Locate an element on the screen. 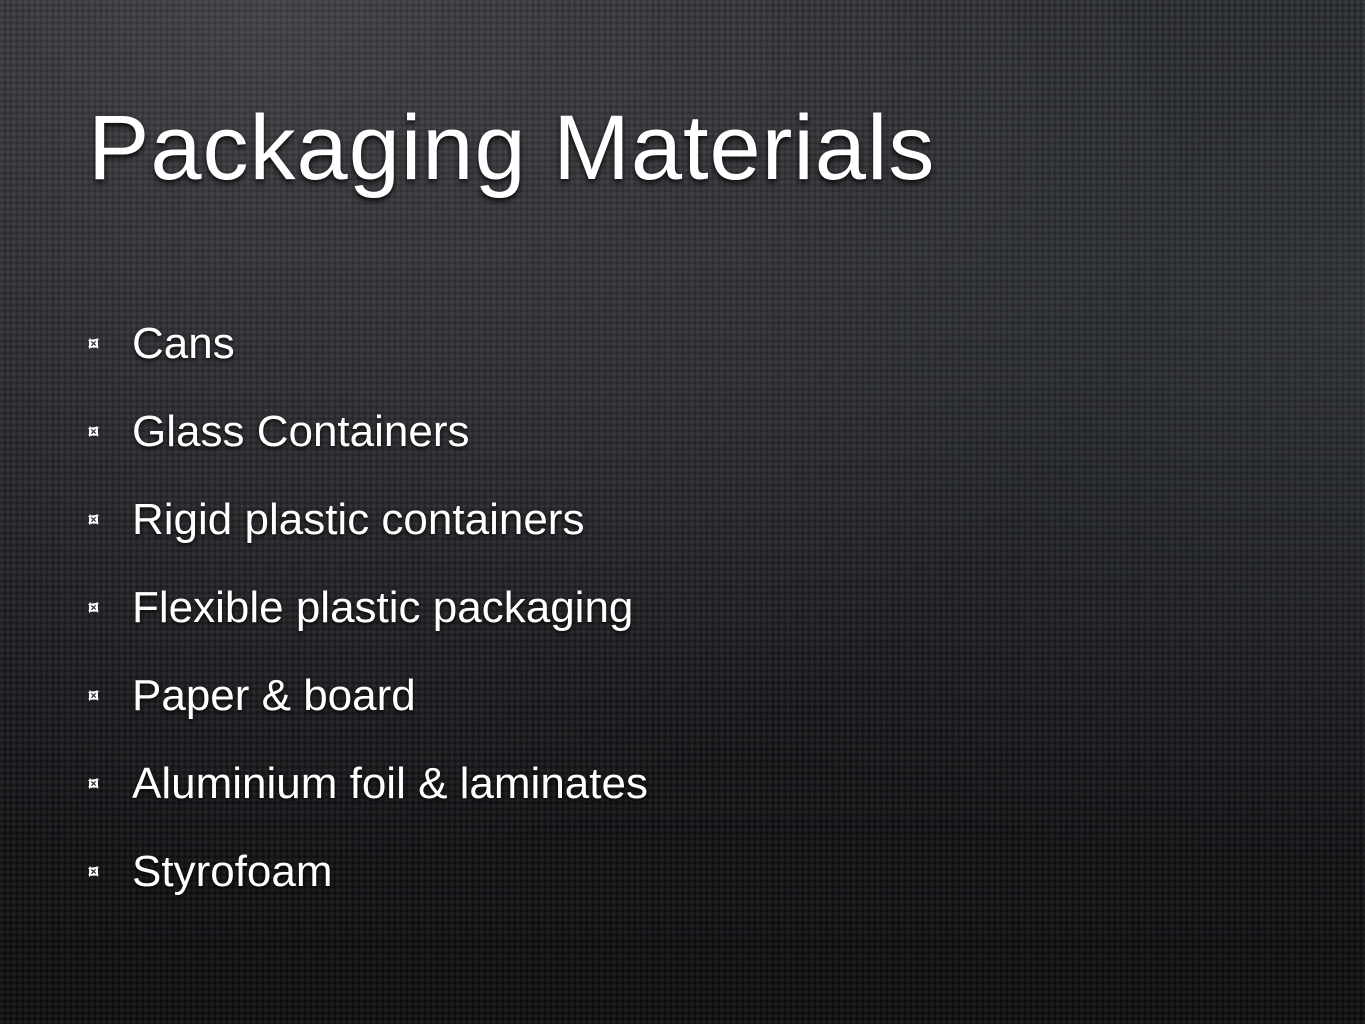 This screenshot has width=1365, height=1024. list-item: Flexible plastic packaging is located at coordinates (368, 608).